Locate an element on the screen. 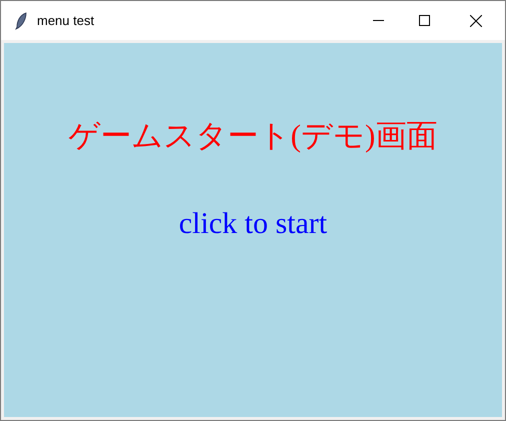  start-prompt: click to start is located at coordinates (253, 224).